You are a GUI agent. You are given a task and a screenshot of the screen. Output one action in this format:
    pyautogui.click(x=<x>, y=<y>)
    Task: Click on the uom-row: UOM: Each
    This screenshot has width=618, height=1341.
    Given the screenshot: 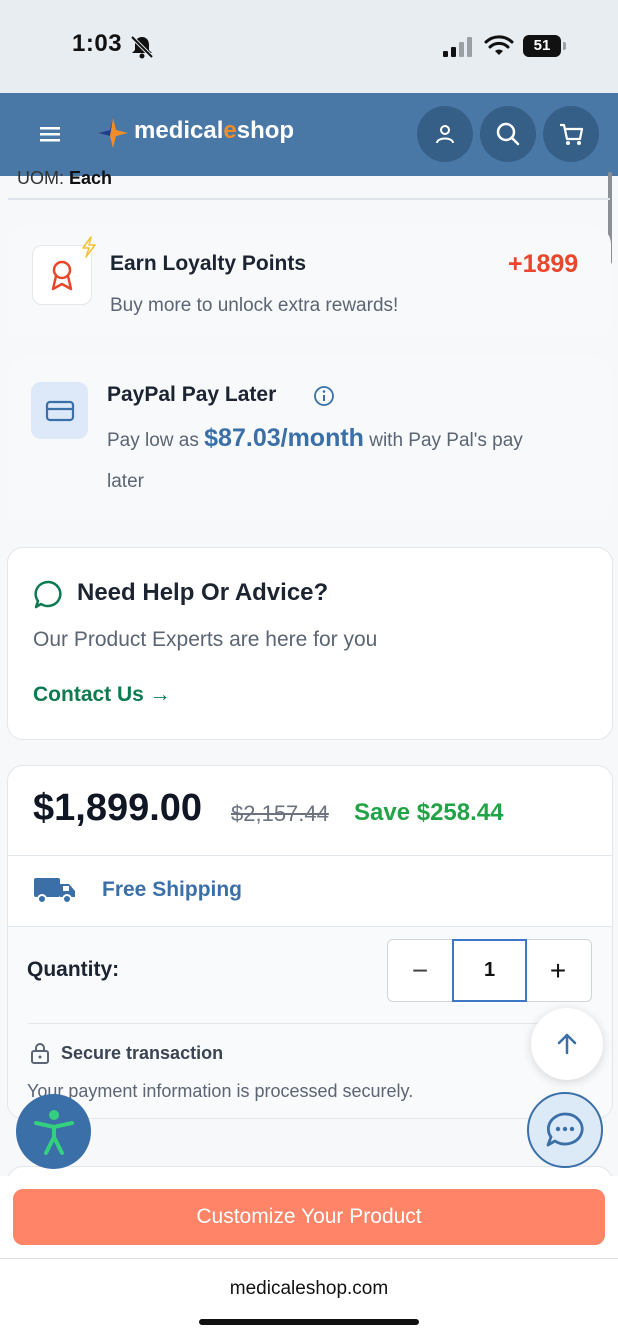 What is the action you would take?
    pyautogui.click(x=64, y=178)
    